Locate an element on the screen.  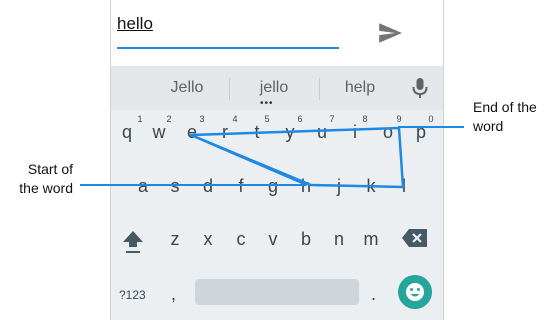
gesture-trace is located at coordinates (297, 157).